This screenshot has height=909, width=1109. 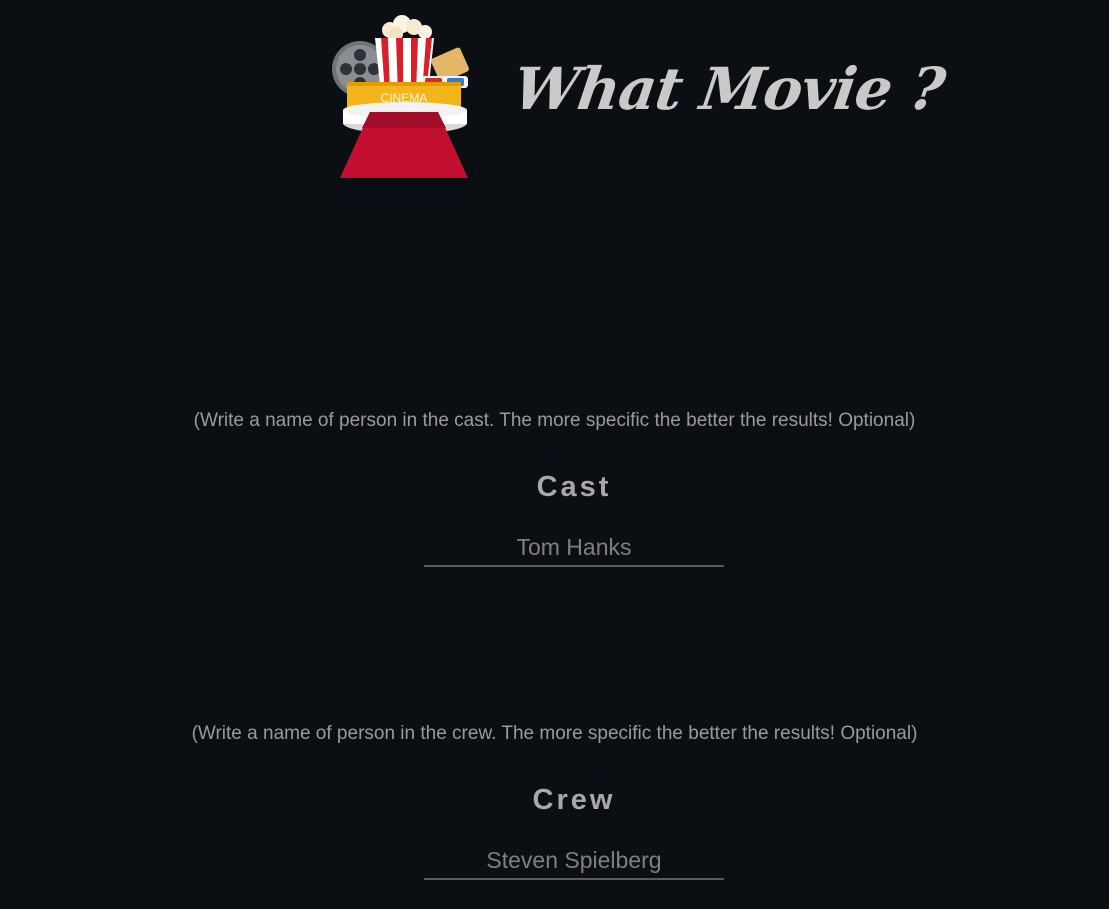 What do you see at coordinates (574, 548) in the screenshot?
I see `cast-input` at bounding box center [574, 548].